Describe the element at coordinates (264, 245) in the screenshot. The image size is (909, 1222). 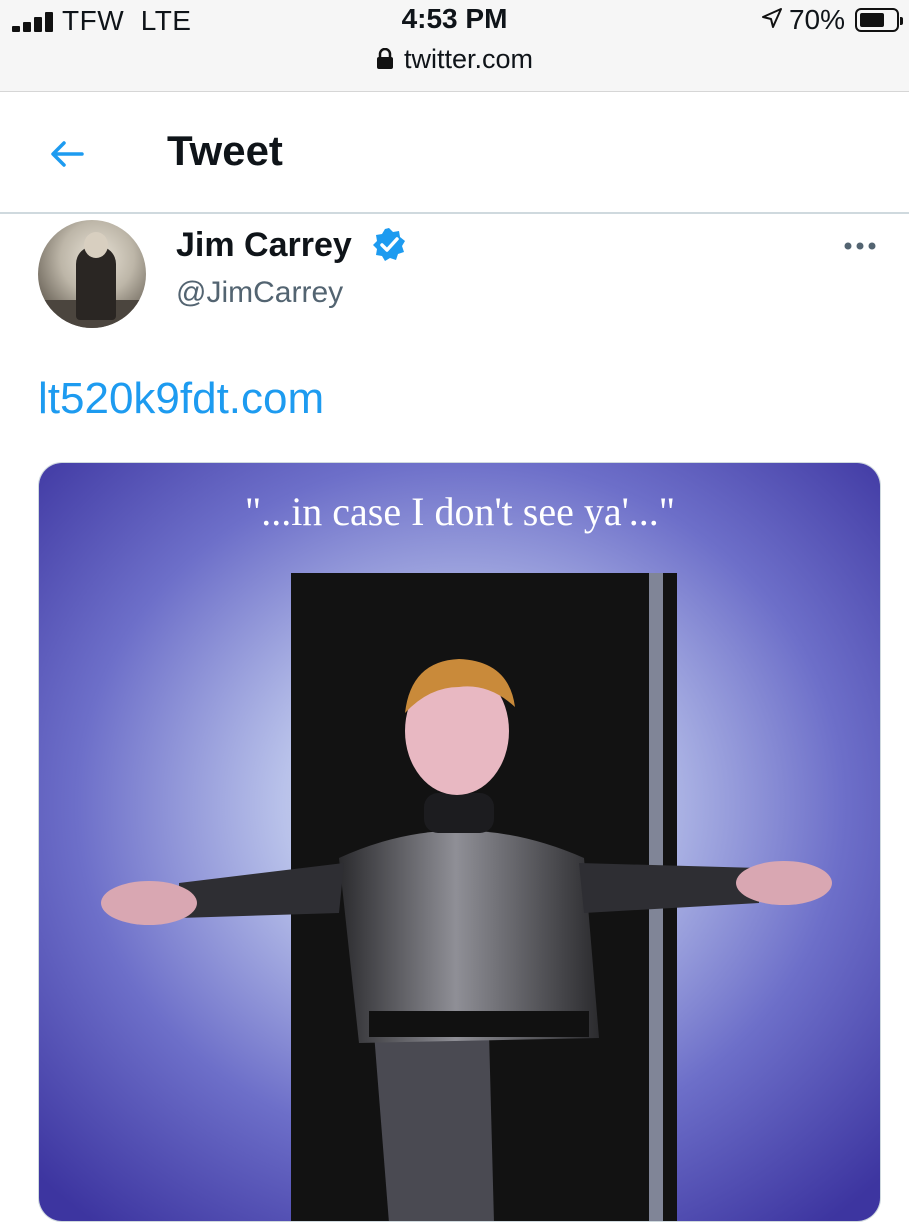
I see `author-name: Jim Carrey` at that location.